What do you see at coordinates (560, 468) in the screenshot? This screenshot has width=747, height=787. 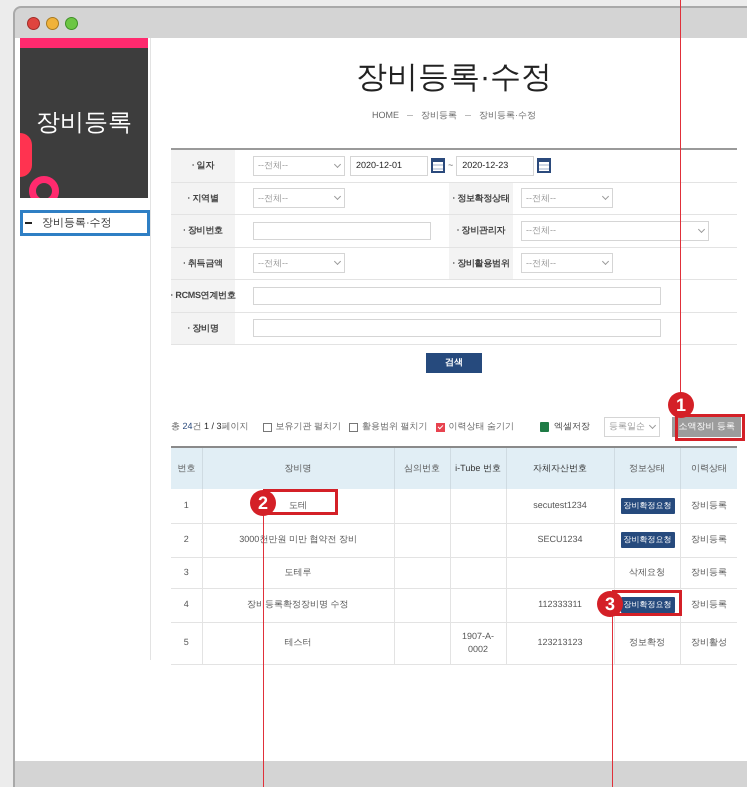 I see `column-header: 자체자산번호` at bounding box center [560, 468].